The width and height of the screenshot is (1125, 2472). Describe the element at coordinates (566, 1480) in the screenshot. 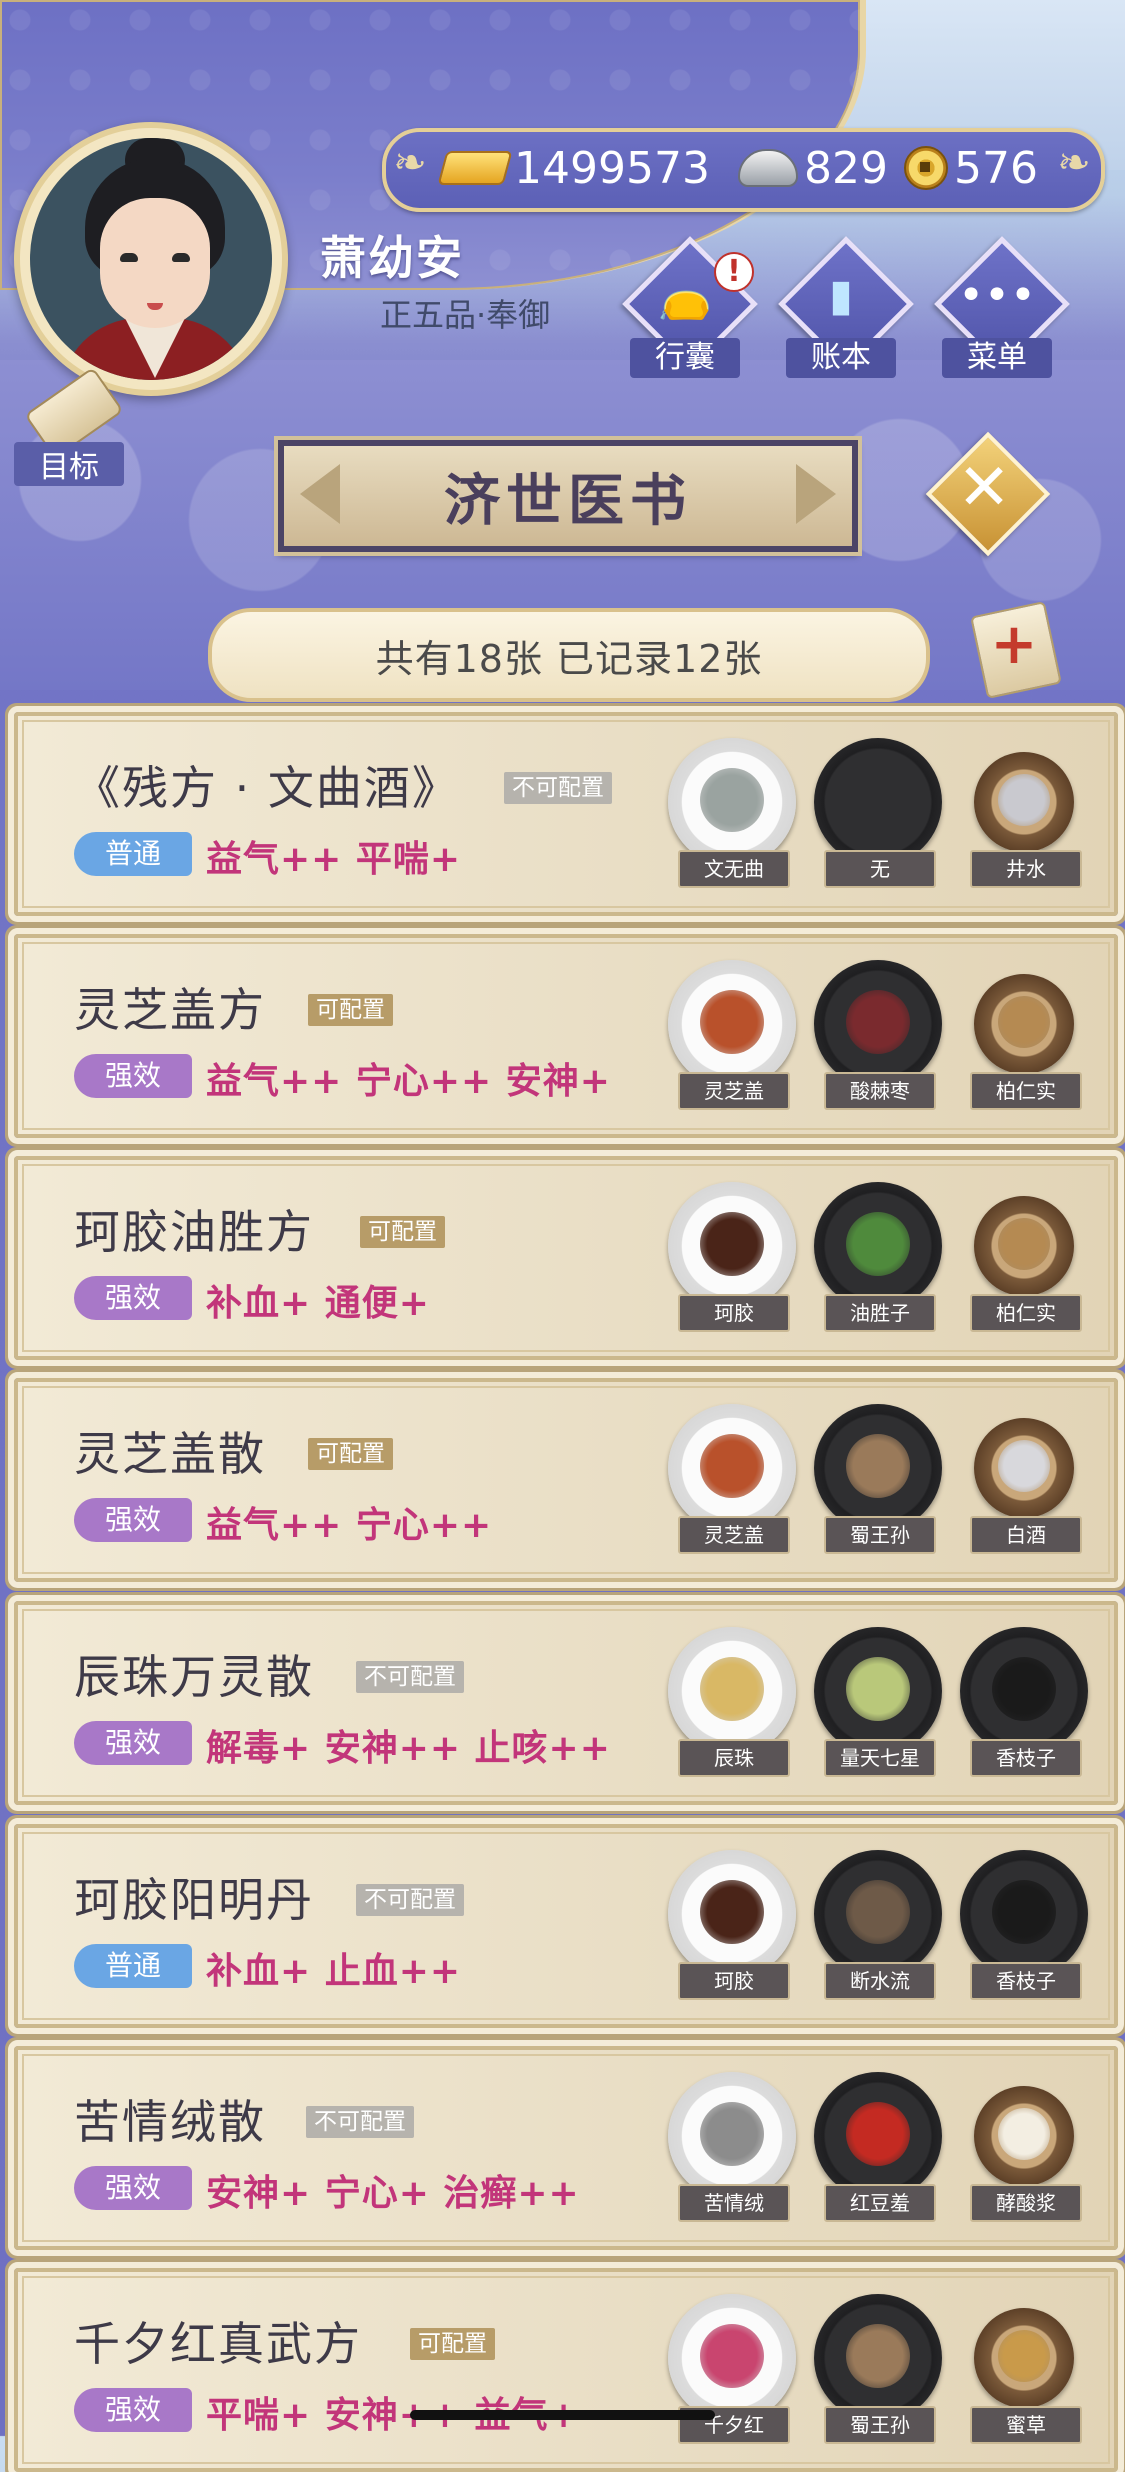

I see `recipe-card: 灵芝盖散 可配置 强效 益气++ 宁心++ 灵芝盖 蜀王孙 白酒` at that location.